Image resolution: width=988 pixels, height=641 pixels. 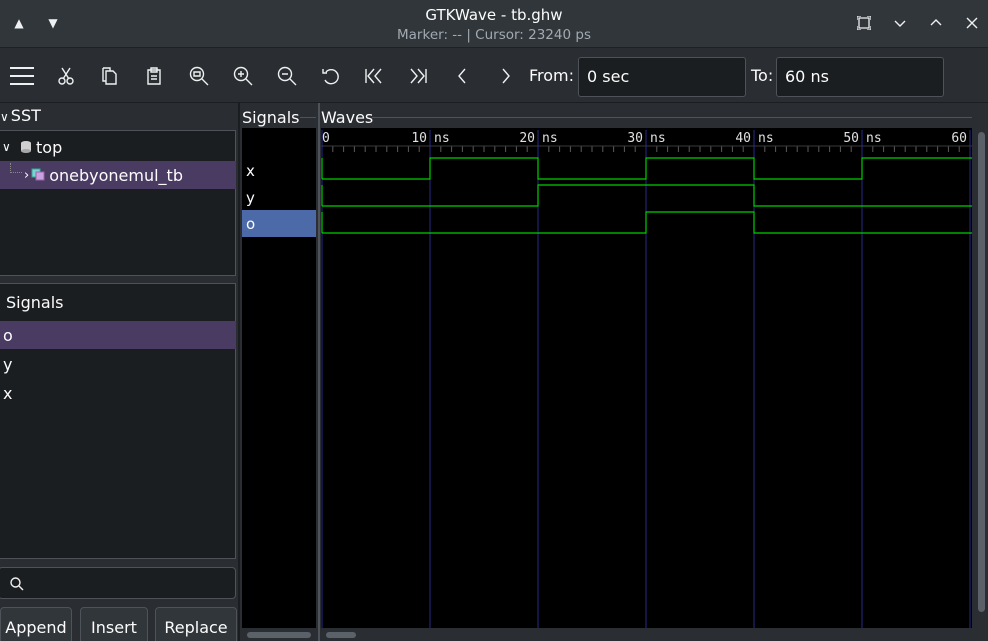 I want to click on wave-signal-o: o, so click(x=279, y=223).